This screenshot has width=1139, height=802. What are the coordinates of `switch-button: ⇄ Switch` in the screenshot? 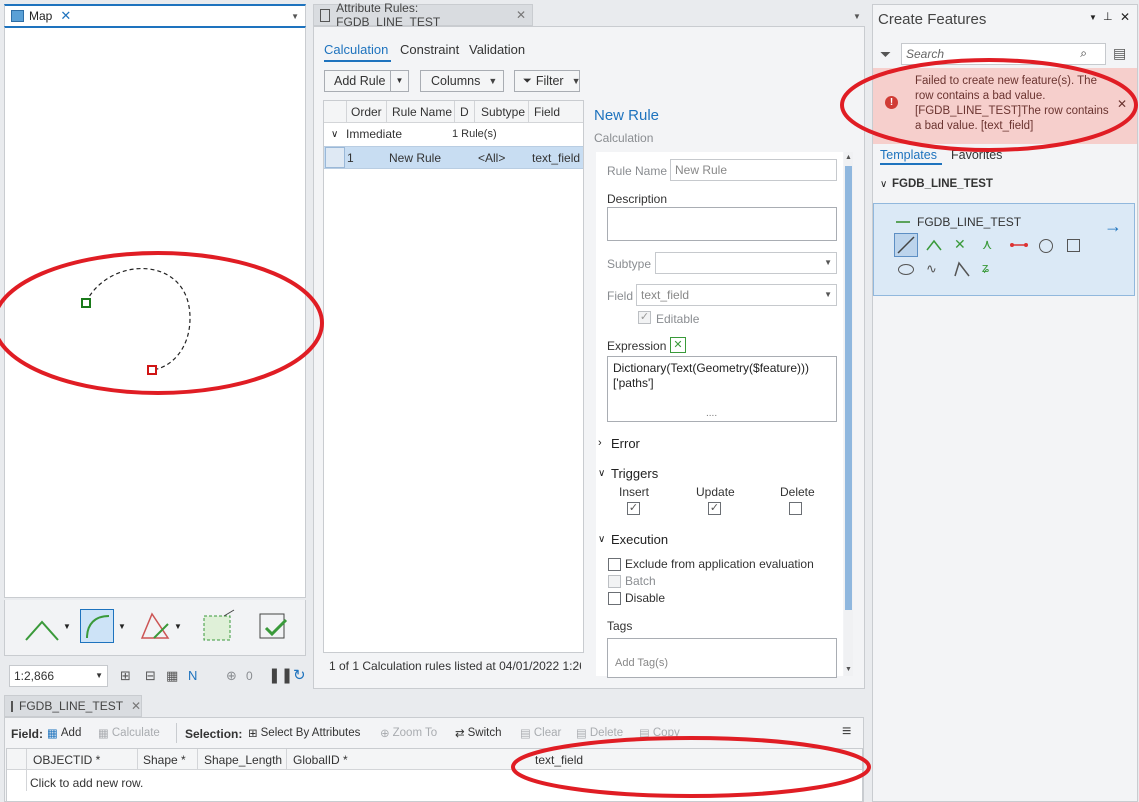 It's located at (478, 733).